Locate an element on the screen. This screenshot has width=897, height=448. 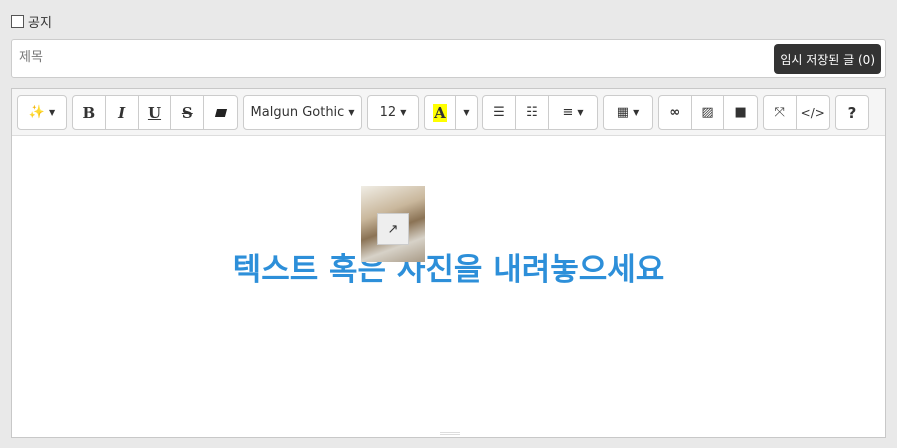
dragged-photo-thumbnail: ↗ is located at coordinates (393, 224).